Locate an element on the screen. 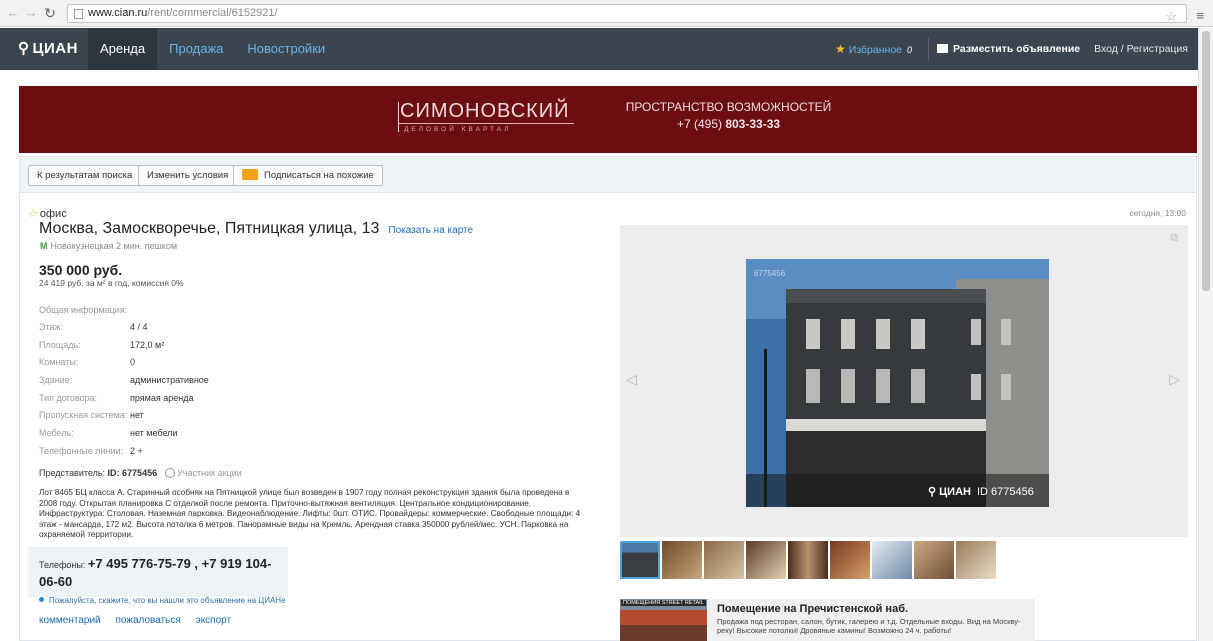  bookmark-star-icon: ☆ is located at coordinates (1171, 16).